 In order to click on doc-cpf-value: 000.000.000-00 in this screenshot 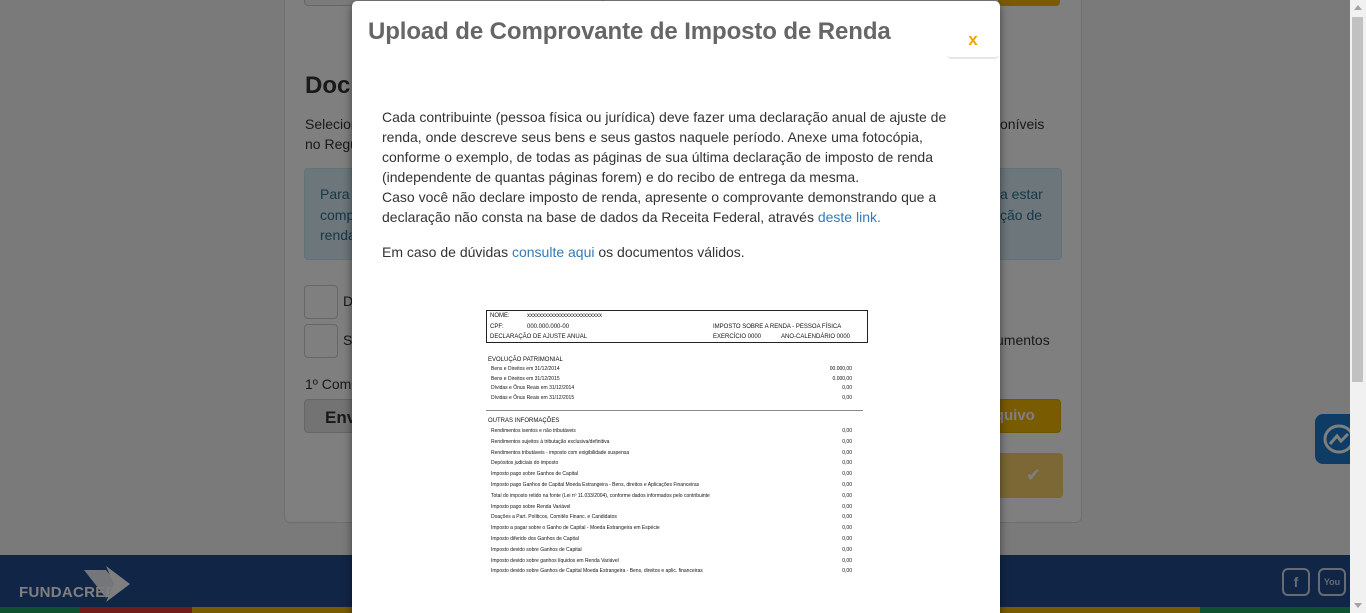, I will do `click(548, 327)`.